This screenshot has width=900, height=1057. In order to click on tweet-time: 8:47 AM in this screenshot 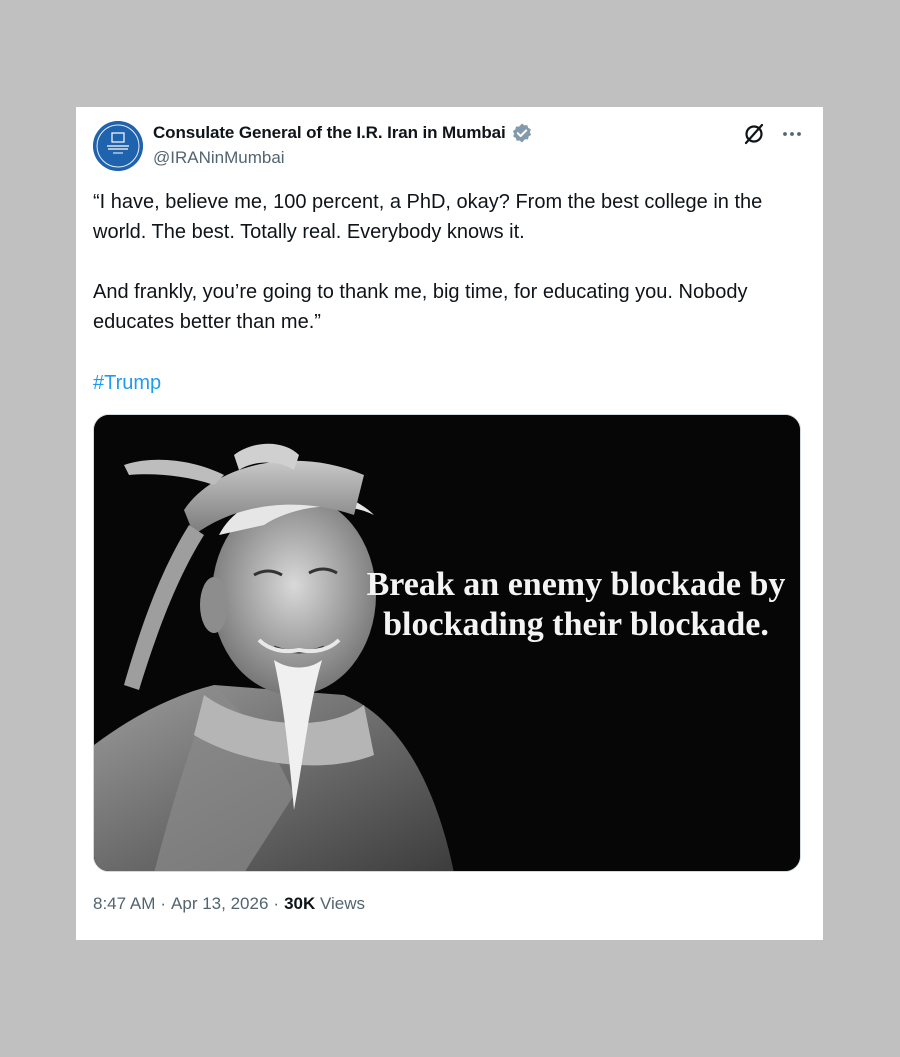, I will do `click(124, 904)`.